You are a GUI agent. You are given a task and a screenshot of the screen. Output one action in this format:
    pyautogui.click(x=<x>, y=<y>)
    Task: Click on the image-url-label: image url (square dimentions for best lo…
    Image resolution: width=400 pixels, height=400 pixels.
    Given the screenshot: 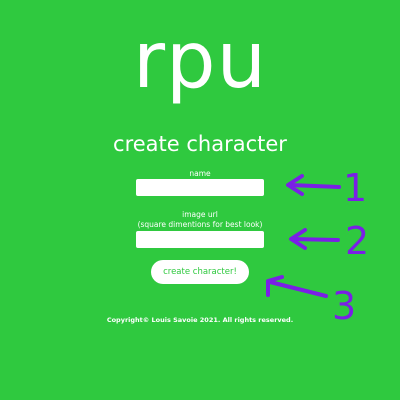 What is the action you would take?
    pyautogui.click(x=200, y=220)
    